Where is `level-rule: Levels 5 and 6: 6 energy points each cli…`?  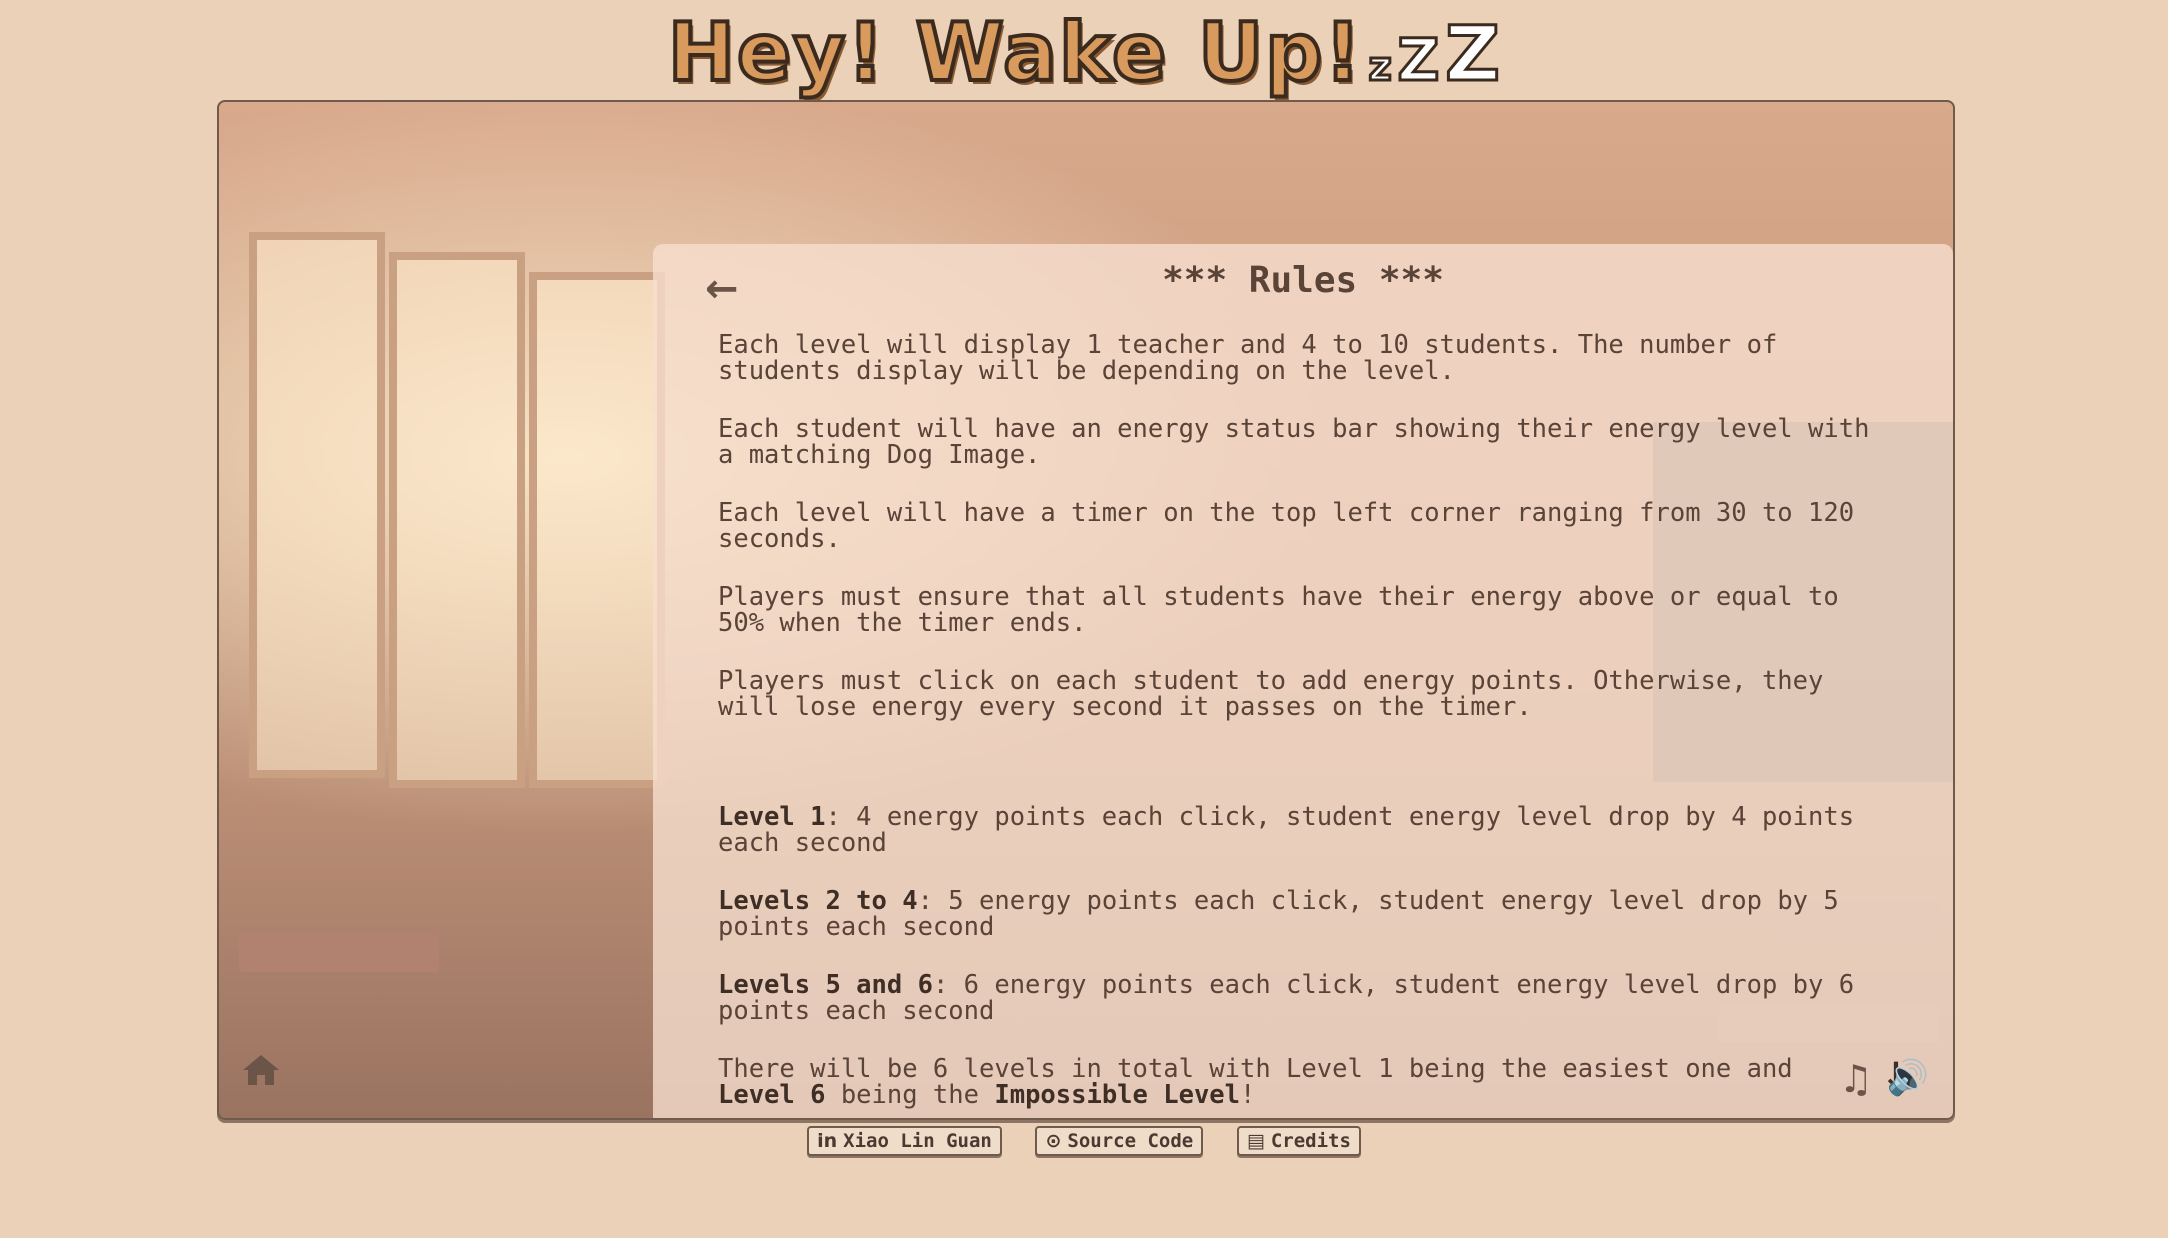
level-rule: Levels 5 and 6: 6 energy points each cli… is located at coordinates (1313, 998).